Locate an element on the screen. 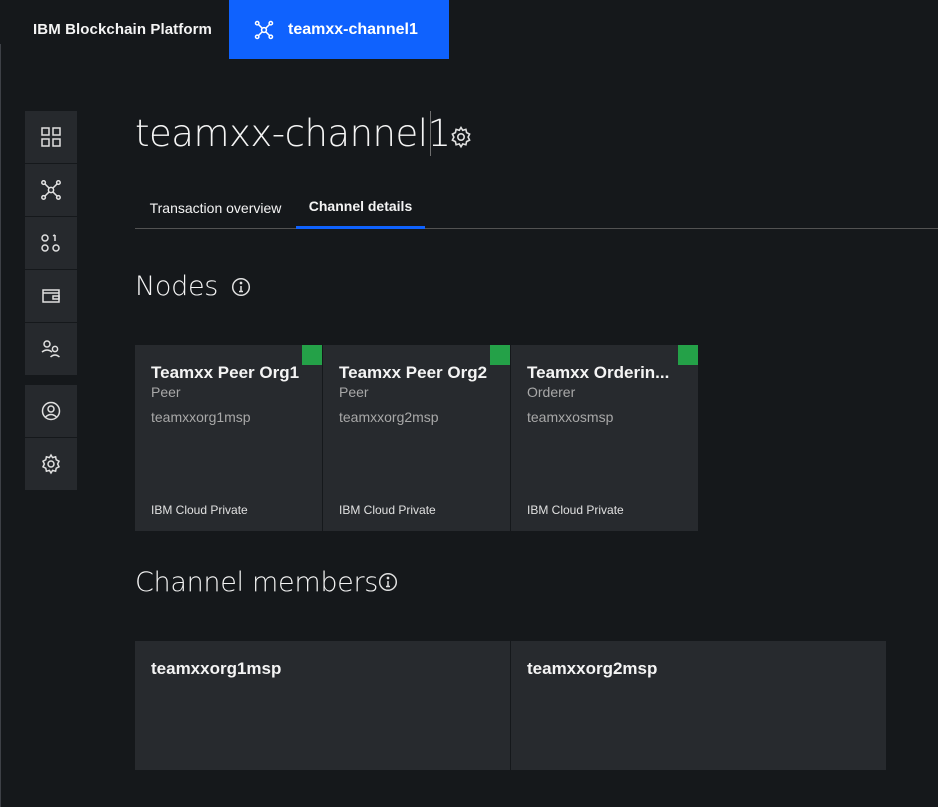  nodes-heading: Nodes is located at coordinates (177, 286).